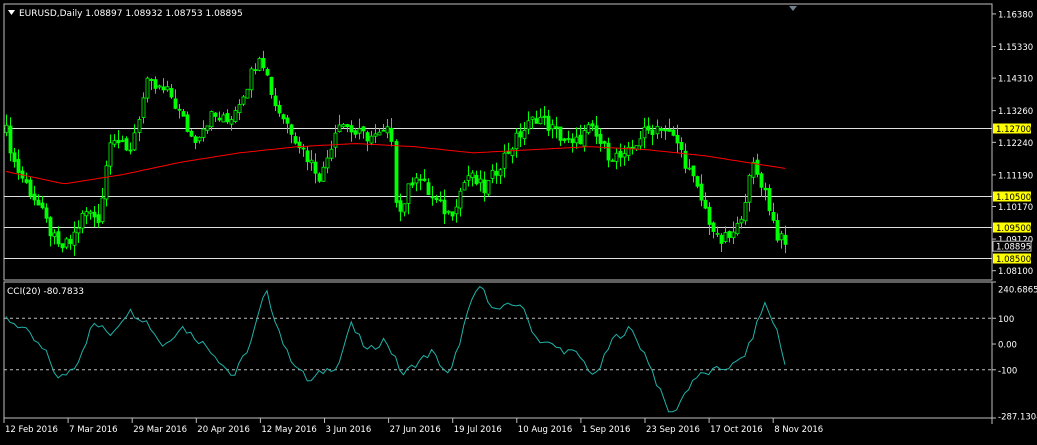  I want to click on time-tick-label: 12 Feb 2016, so click(31, 430).